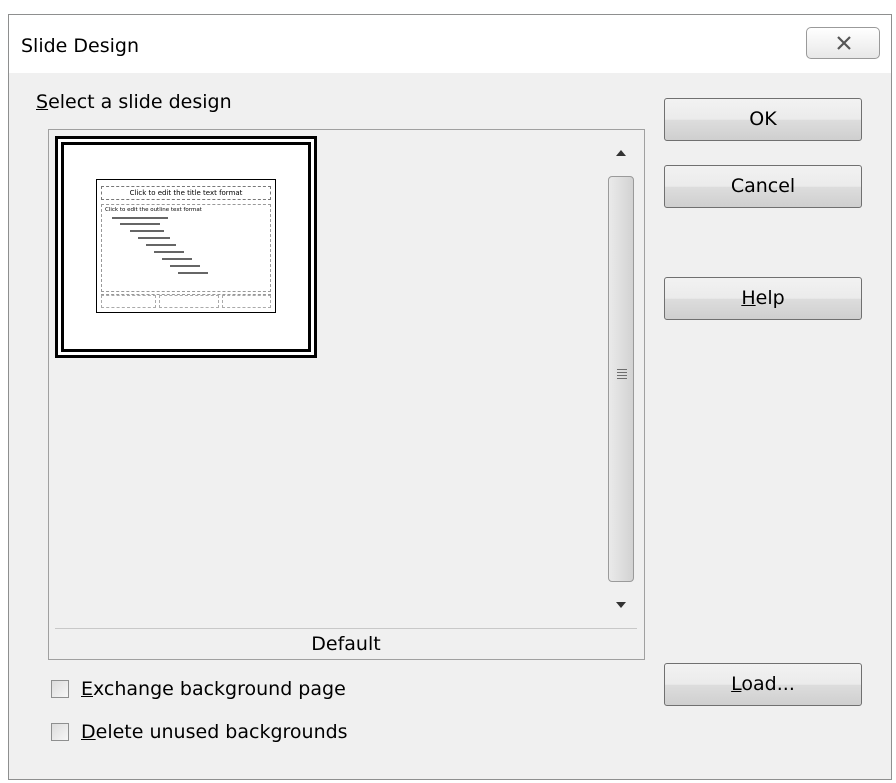 The height and width of the screenshot is (783, 896). Describe the element at coordinates (246, 301) in the screenshot. I see `footer-number-box` at that location.